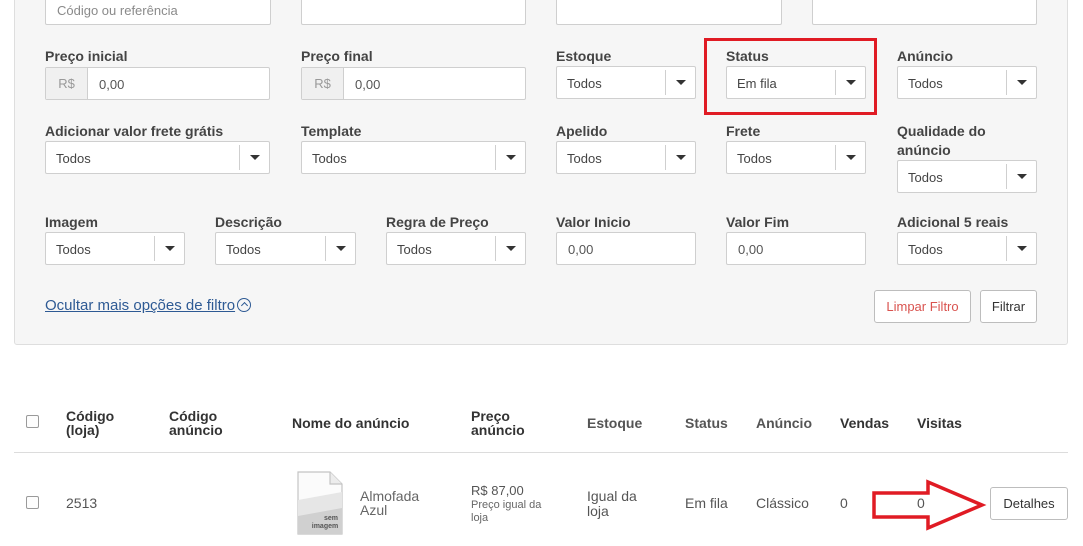 The height and width of the screenshot is (546, 1083). I want to click on header-anuncio: Anúncio, so click(784, 423).